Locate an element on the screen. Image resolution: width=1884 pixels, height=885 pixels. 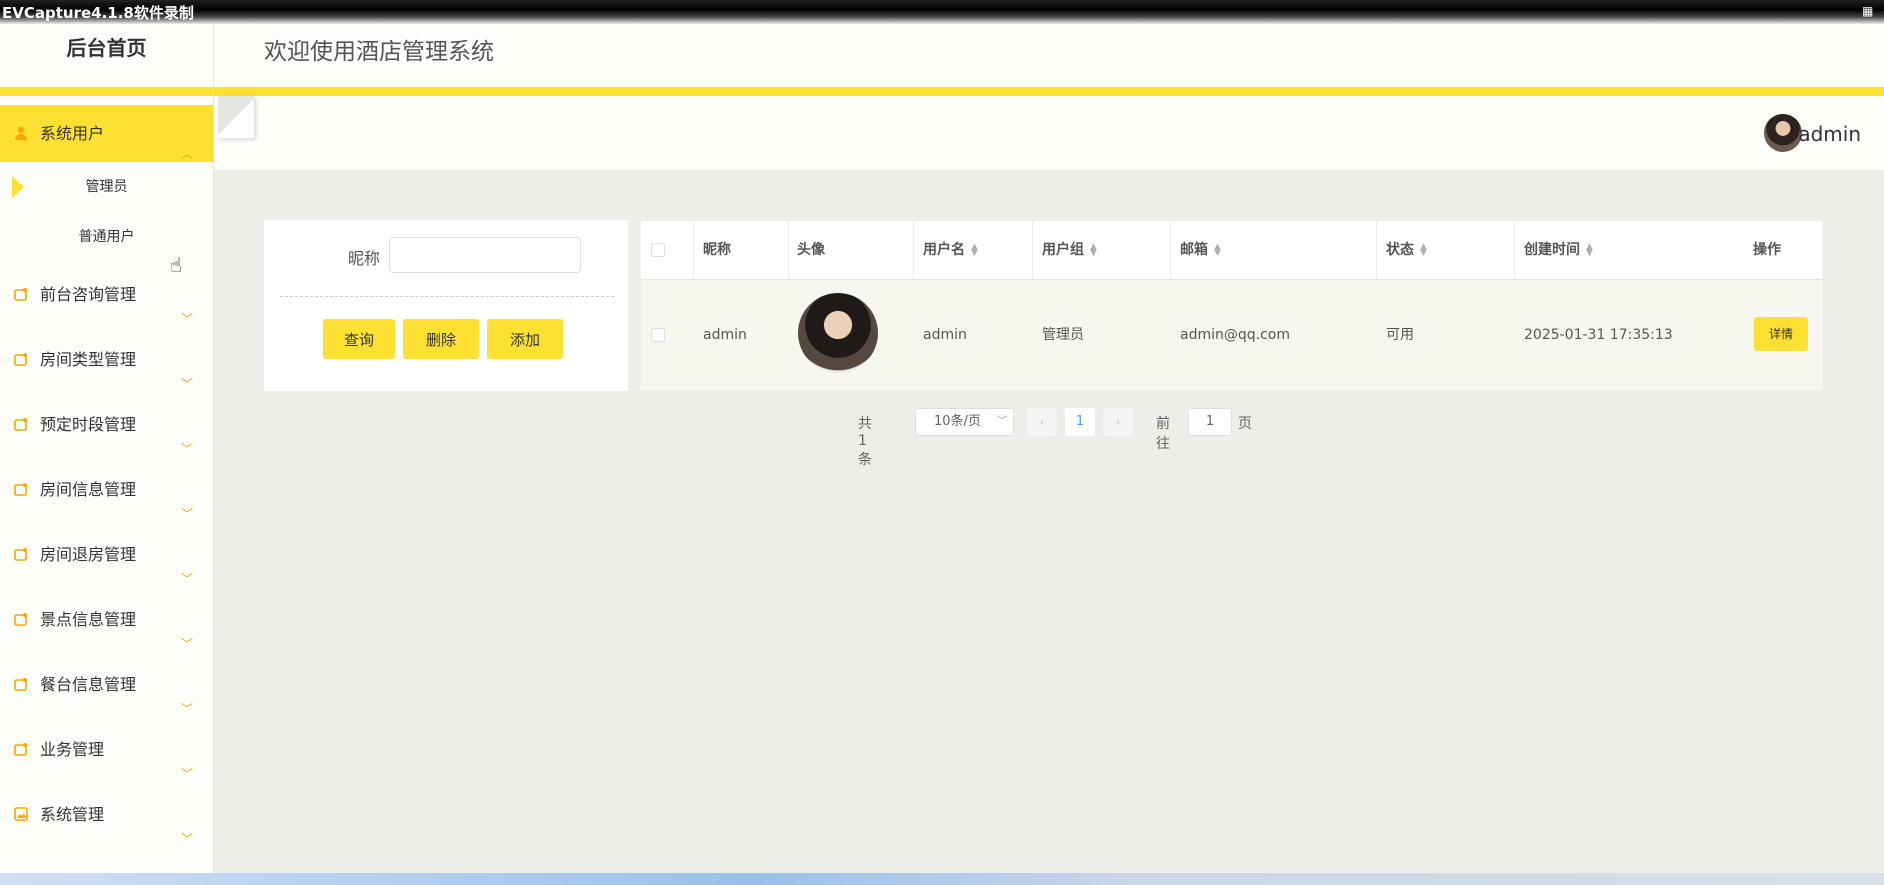
cell-username: admin is located at coordinates (945, 335).